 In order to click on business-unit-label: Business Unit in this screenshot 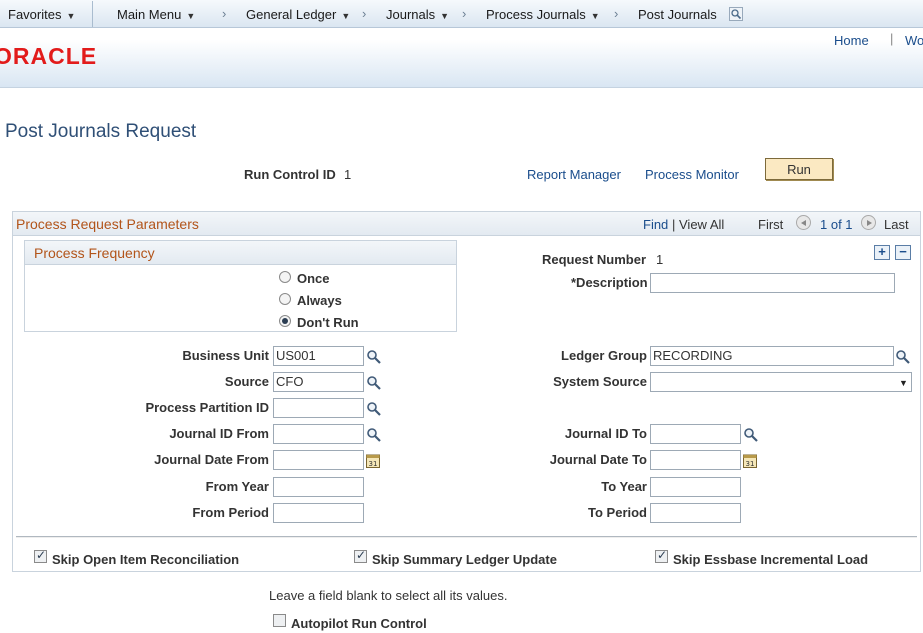, I will do `click(225, 355)`.